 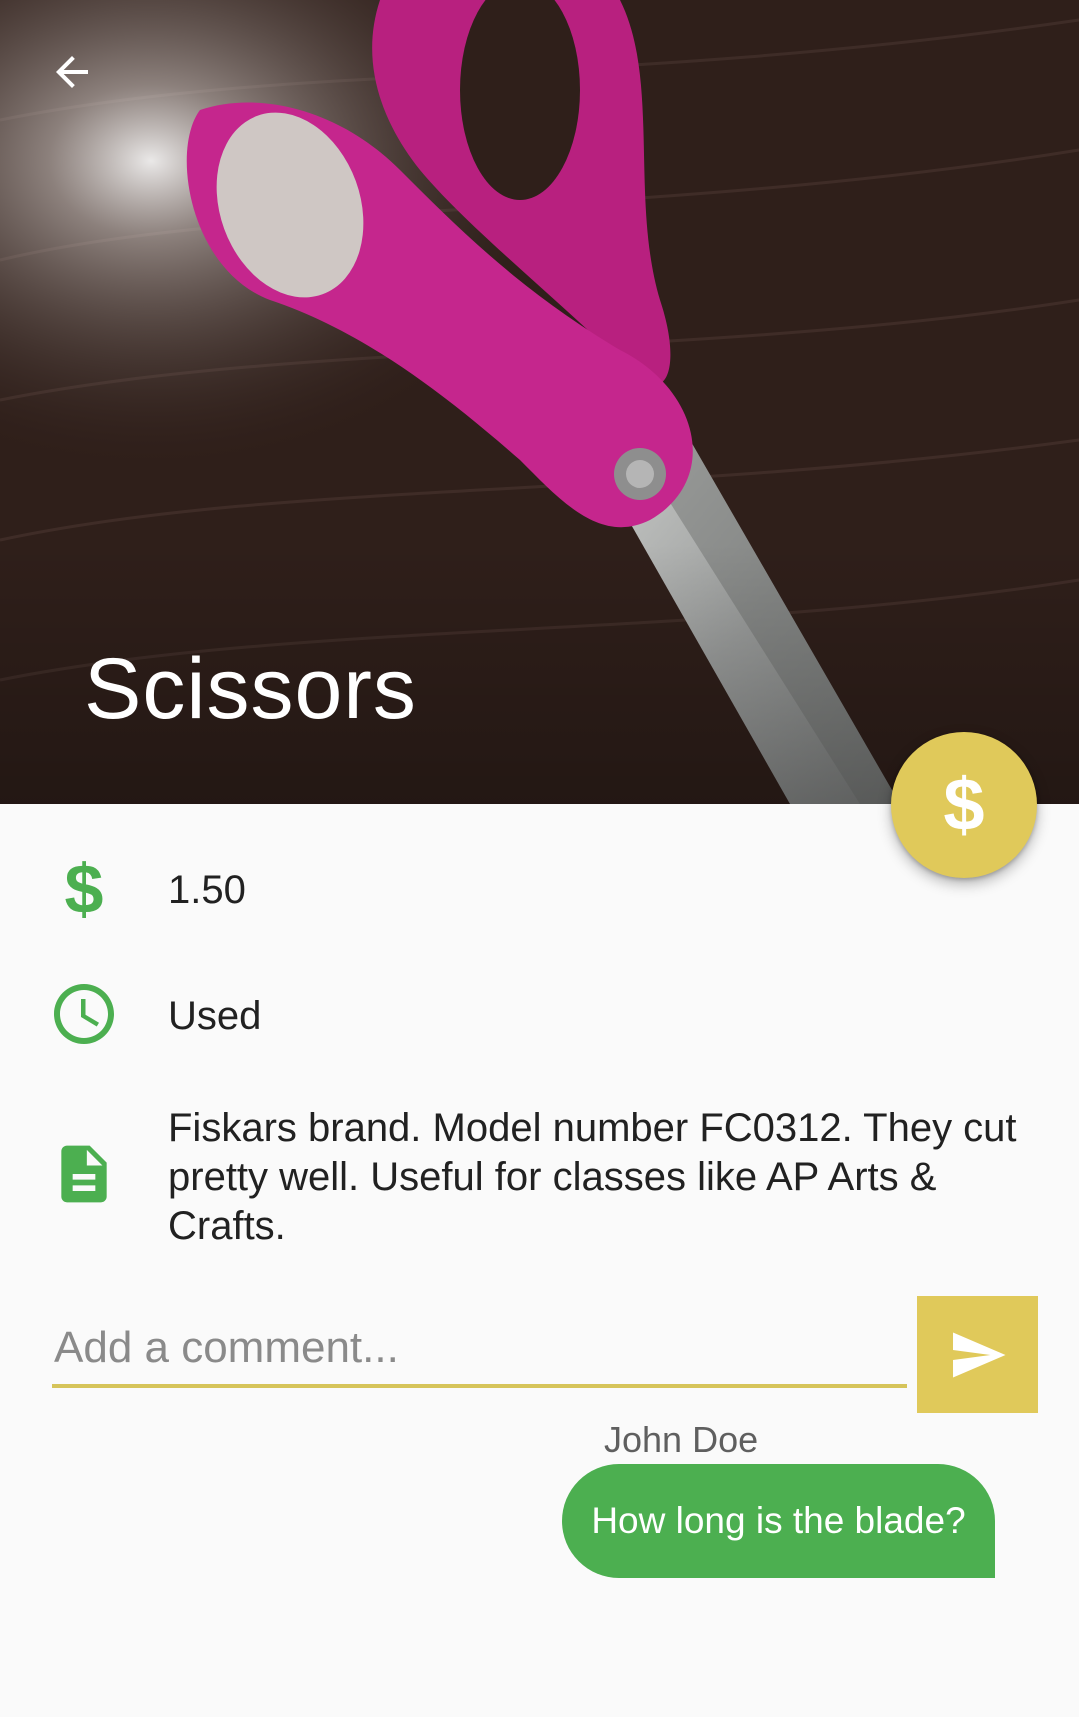 I want to click on item-title: Scissors, so click(x=250, y=689).